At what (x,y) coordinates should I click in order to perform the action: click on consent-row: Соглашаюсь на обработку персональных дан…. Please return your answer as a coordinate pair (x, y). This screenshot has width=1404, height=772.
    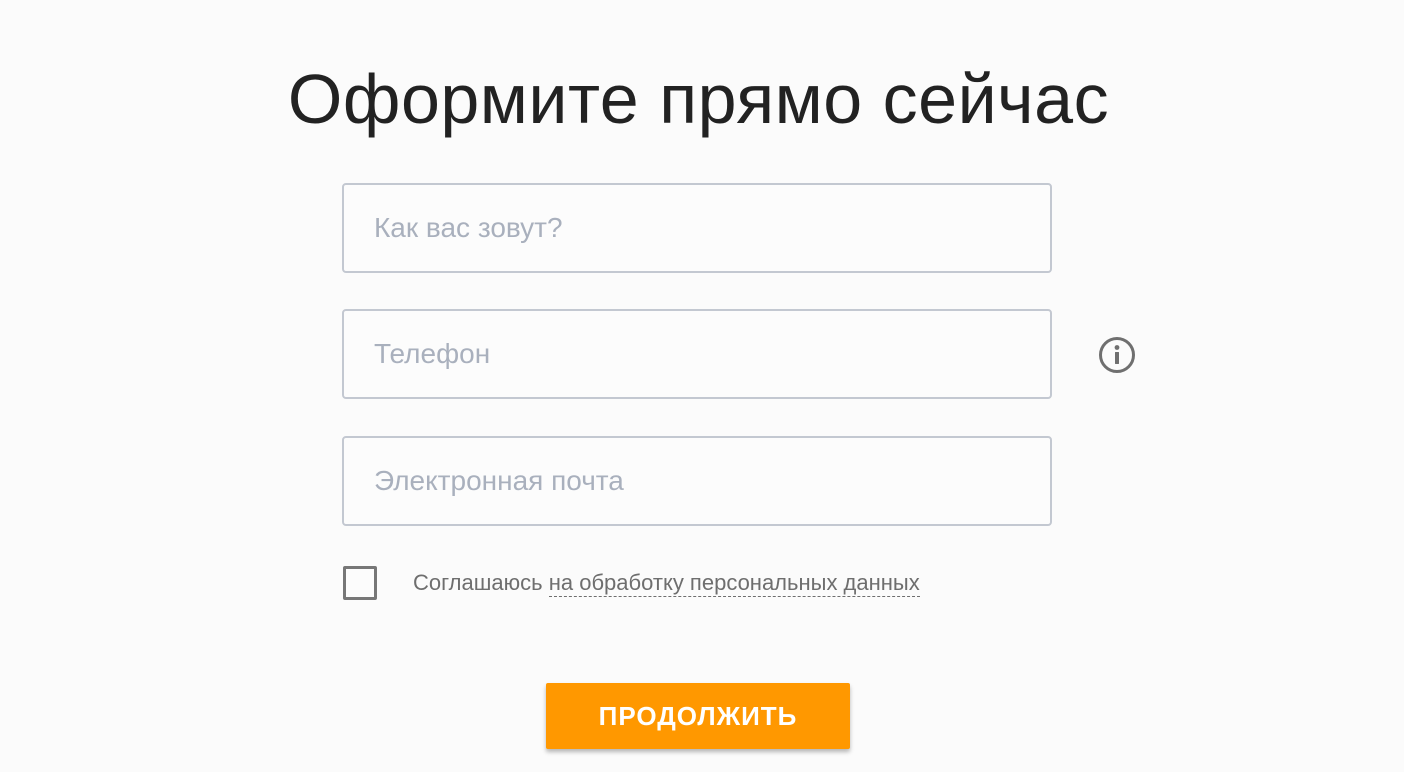
    Looking at the image, I should click on (631, 583).